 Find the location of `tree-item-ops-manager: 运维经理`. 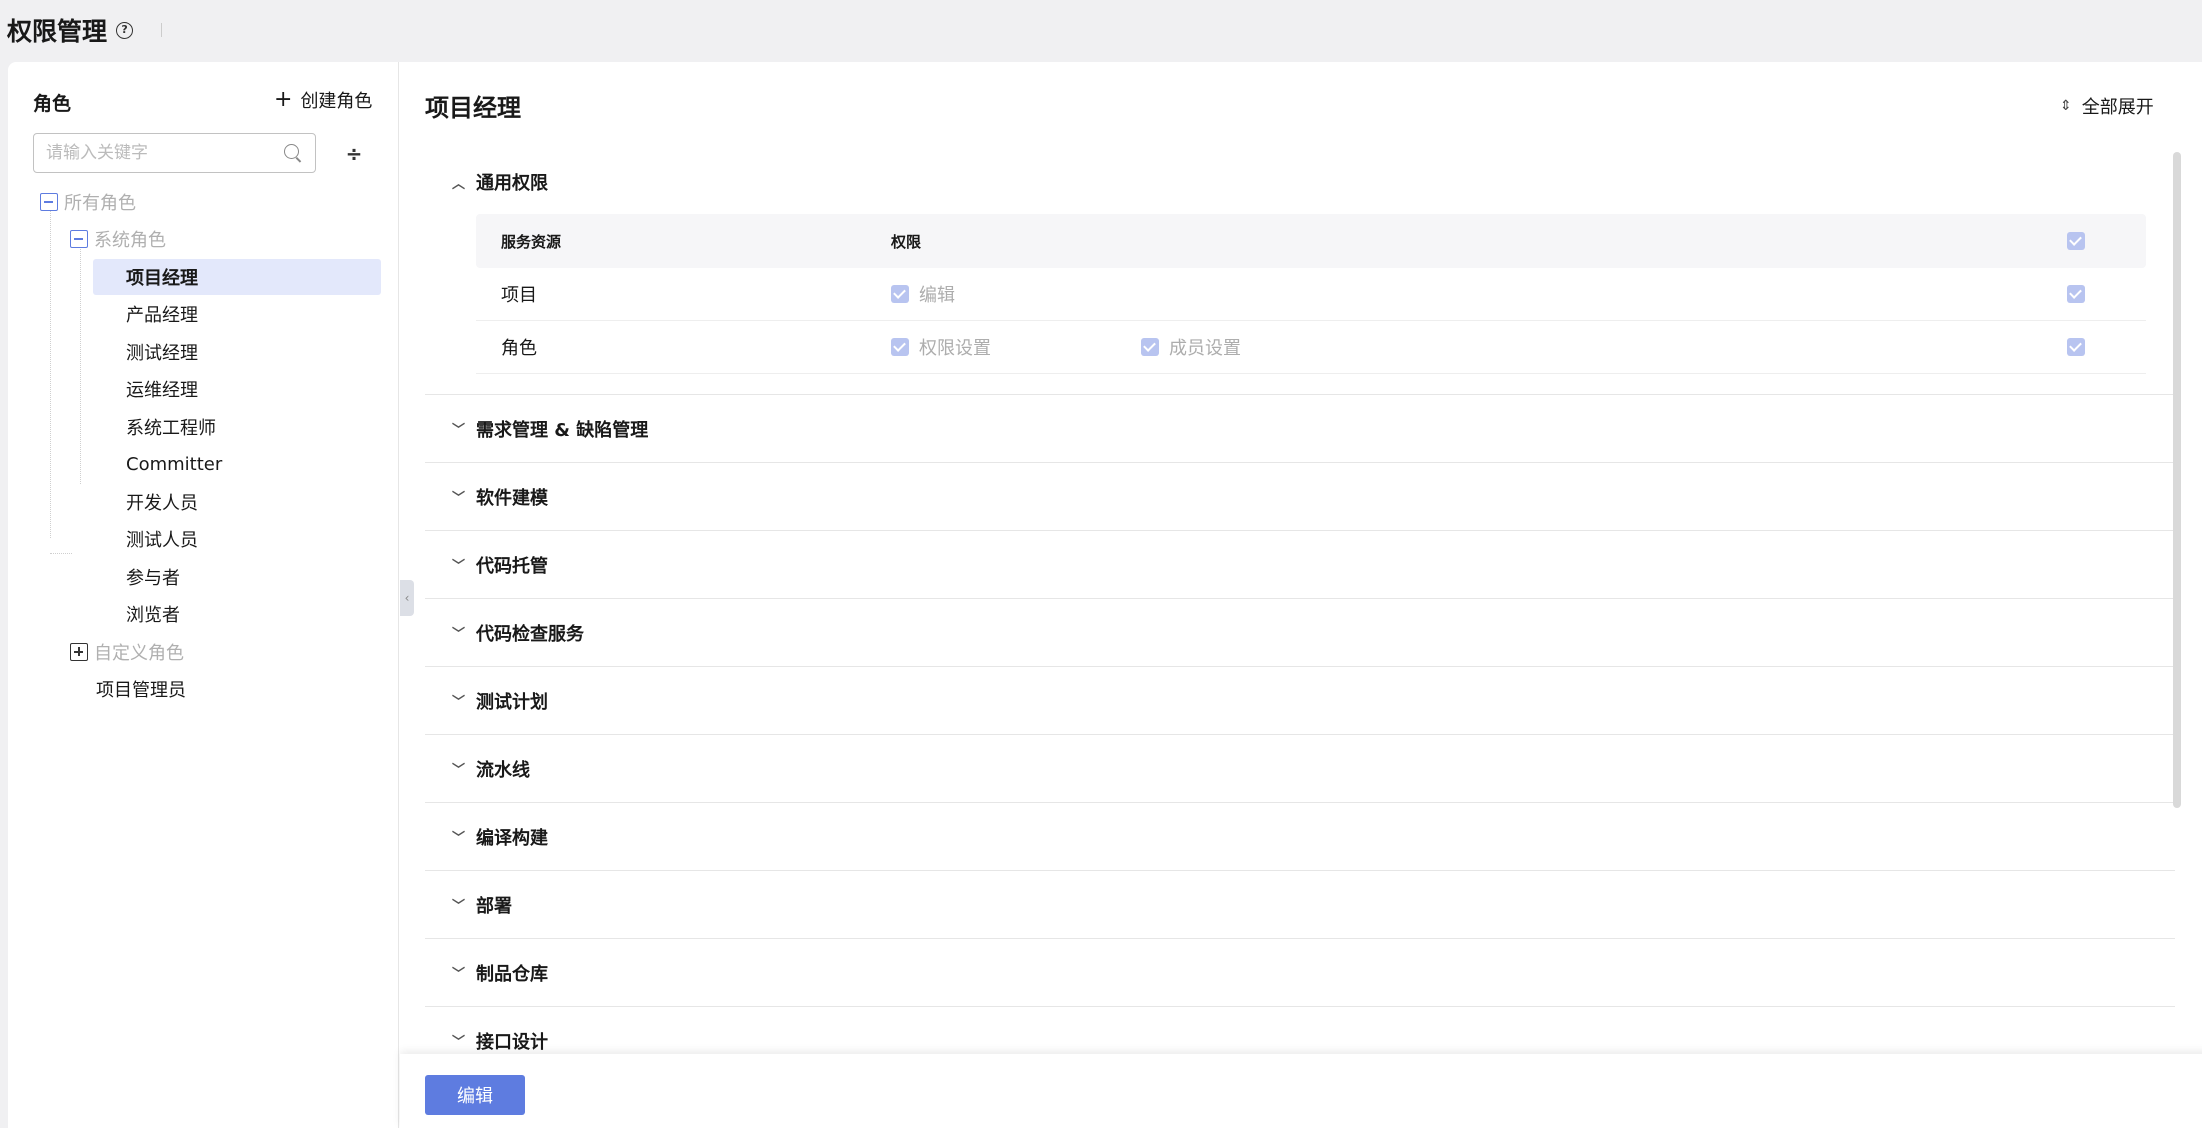

tree-item-ops-manager: 运维经理 is located at coordinates (237, 389).